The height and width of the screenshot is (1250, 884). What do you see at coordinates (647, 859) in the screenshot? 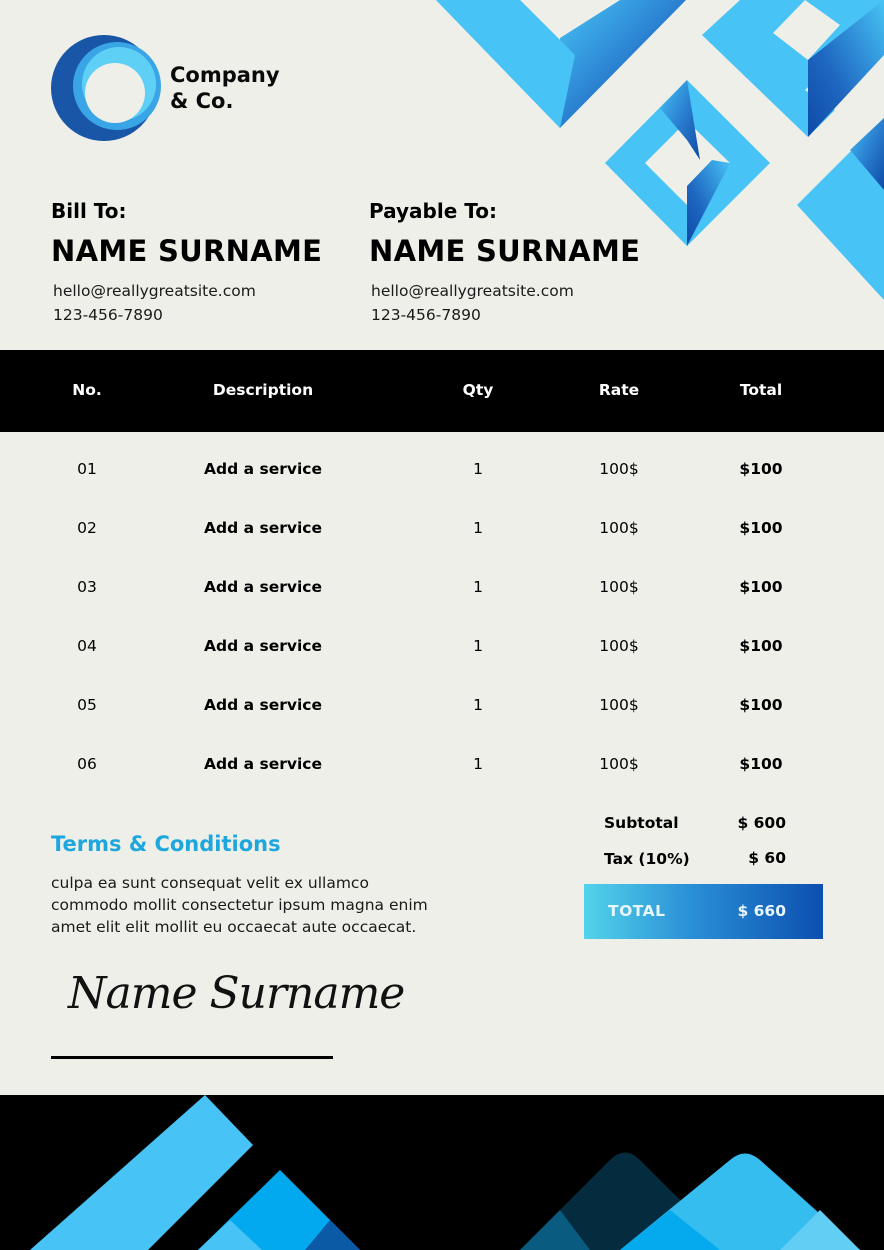
I see `tax-label: Tax (10%)` at bounding box center [647, 859].